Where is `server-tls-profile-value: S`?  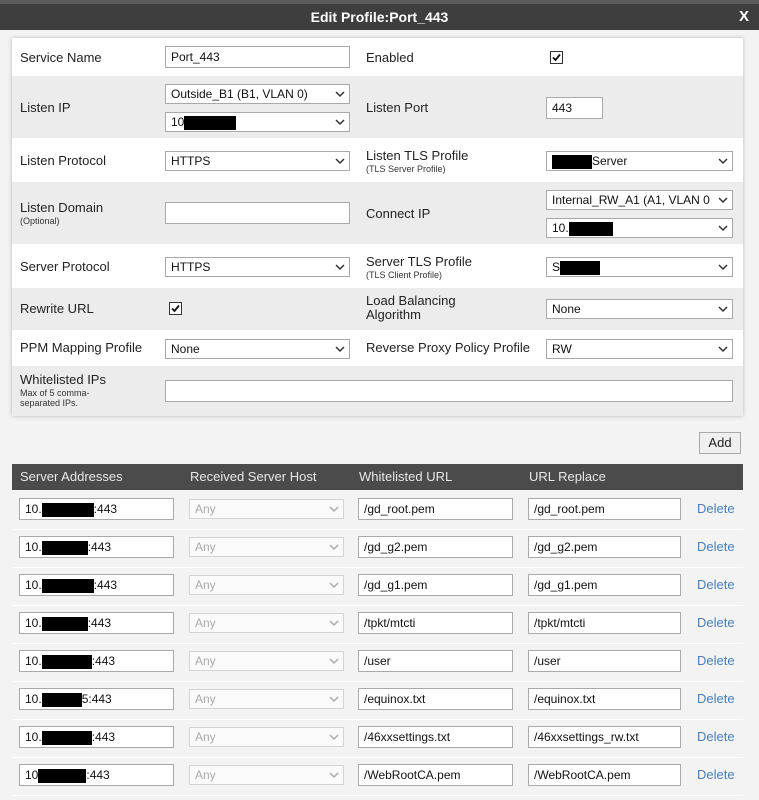 server-tls-profile-value: S is located at coordinates (556, 267).